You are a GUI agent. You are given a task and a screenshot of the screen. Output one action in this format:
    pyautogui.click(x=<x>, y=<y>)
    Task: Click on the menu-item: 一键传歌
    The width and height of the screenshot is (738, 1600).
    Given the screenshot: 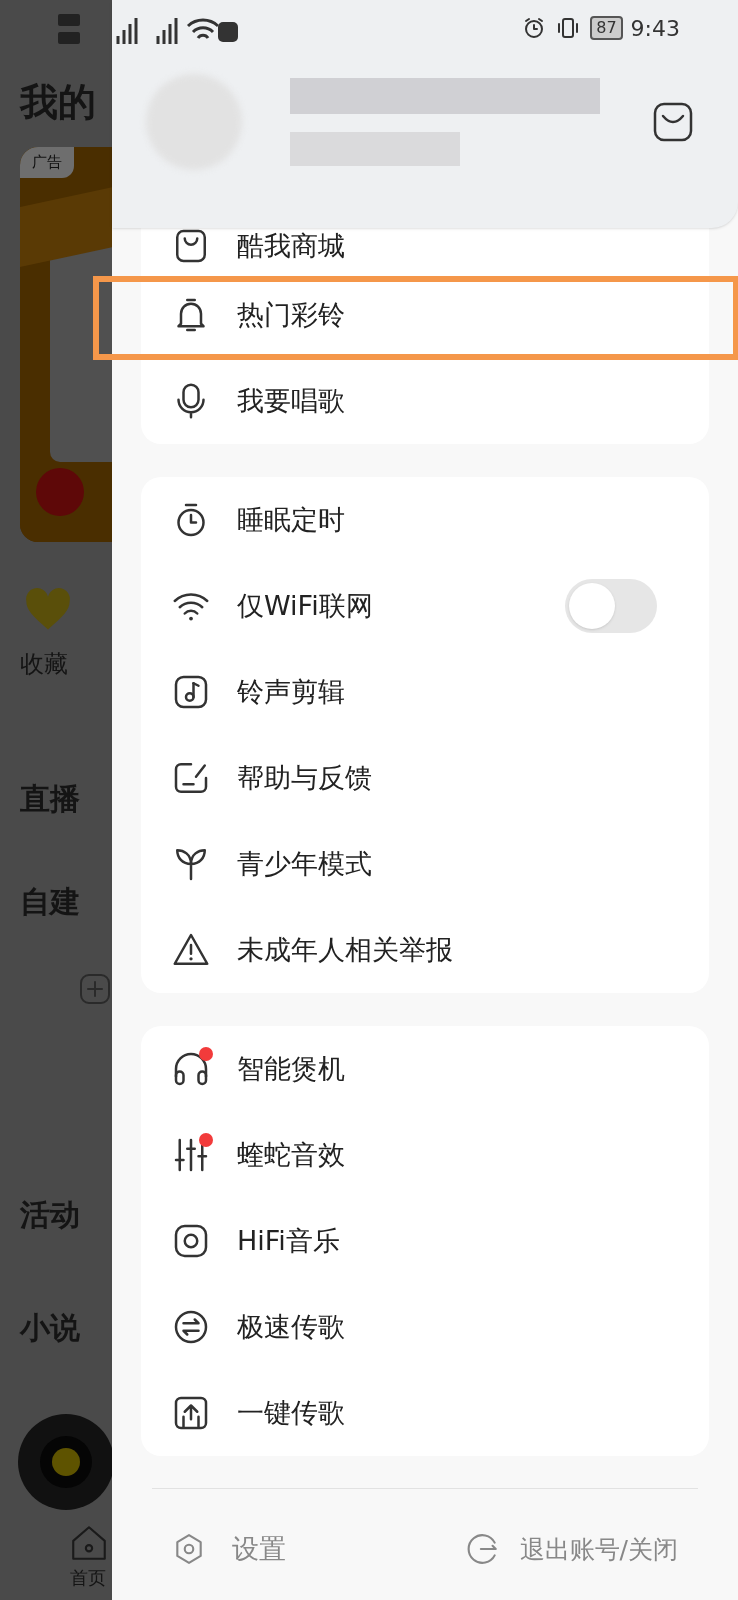 What is the action you would take?
    pyautogui.click(x=291, y=1413)
    